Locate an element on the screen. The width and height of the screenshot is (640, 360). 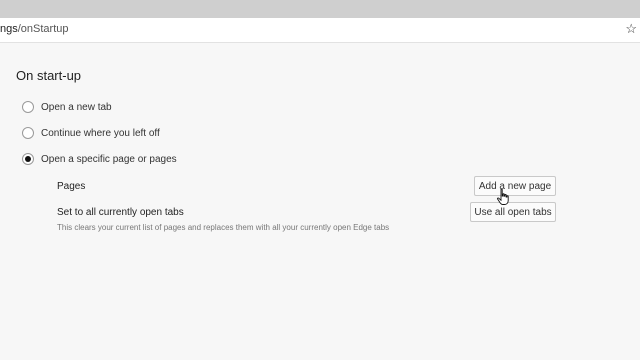
radio-button-selected is located at coordinates (28, 159).